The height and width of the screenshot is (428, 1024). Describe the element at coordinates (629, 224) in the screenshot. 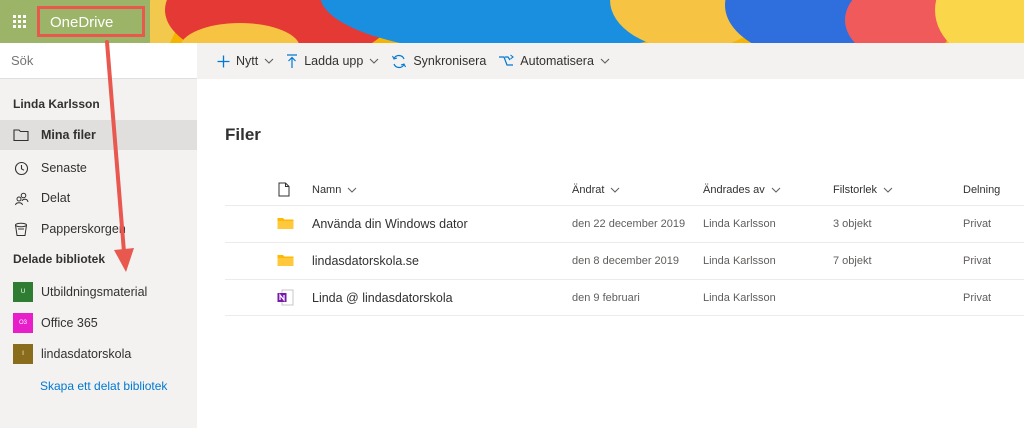

I see `modified-date: den 22 december 2019` at that location.